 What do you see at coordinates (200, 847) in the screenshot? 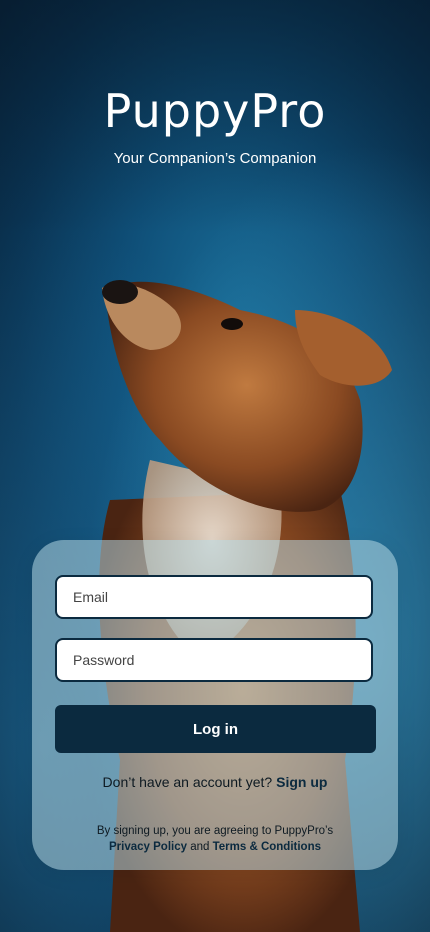
I see `legal-and: and` at bounding box center [200, 847].